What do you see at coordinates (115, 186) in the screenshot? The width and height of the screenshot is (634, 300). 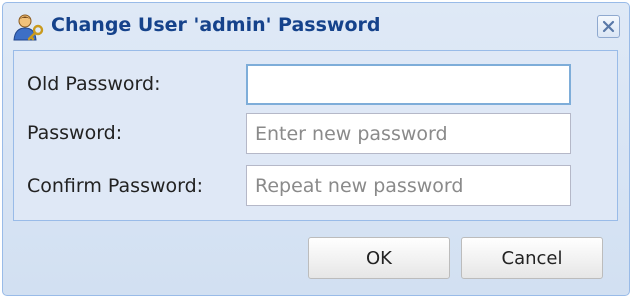 I see `confirm-password-label: Confirm Password:` at bounding box center [115, 186].